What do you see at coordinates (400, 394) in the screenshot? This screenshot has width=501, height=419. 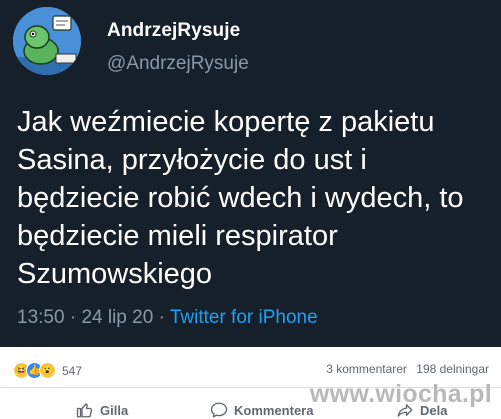 I see `watermark: www.wiocha.pl` at bounding box center [400, 394].